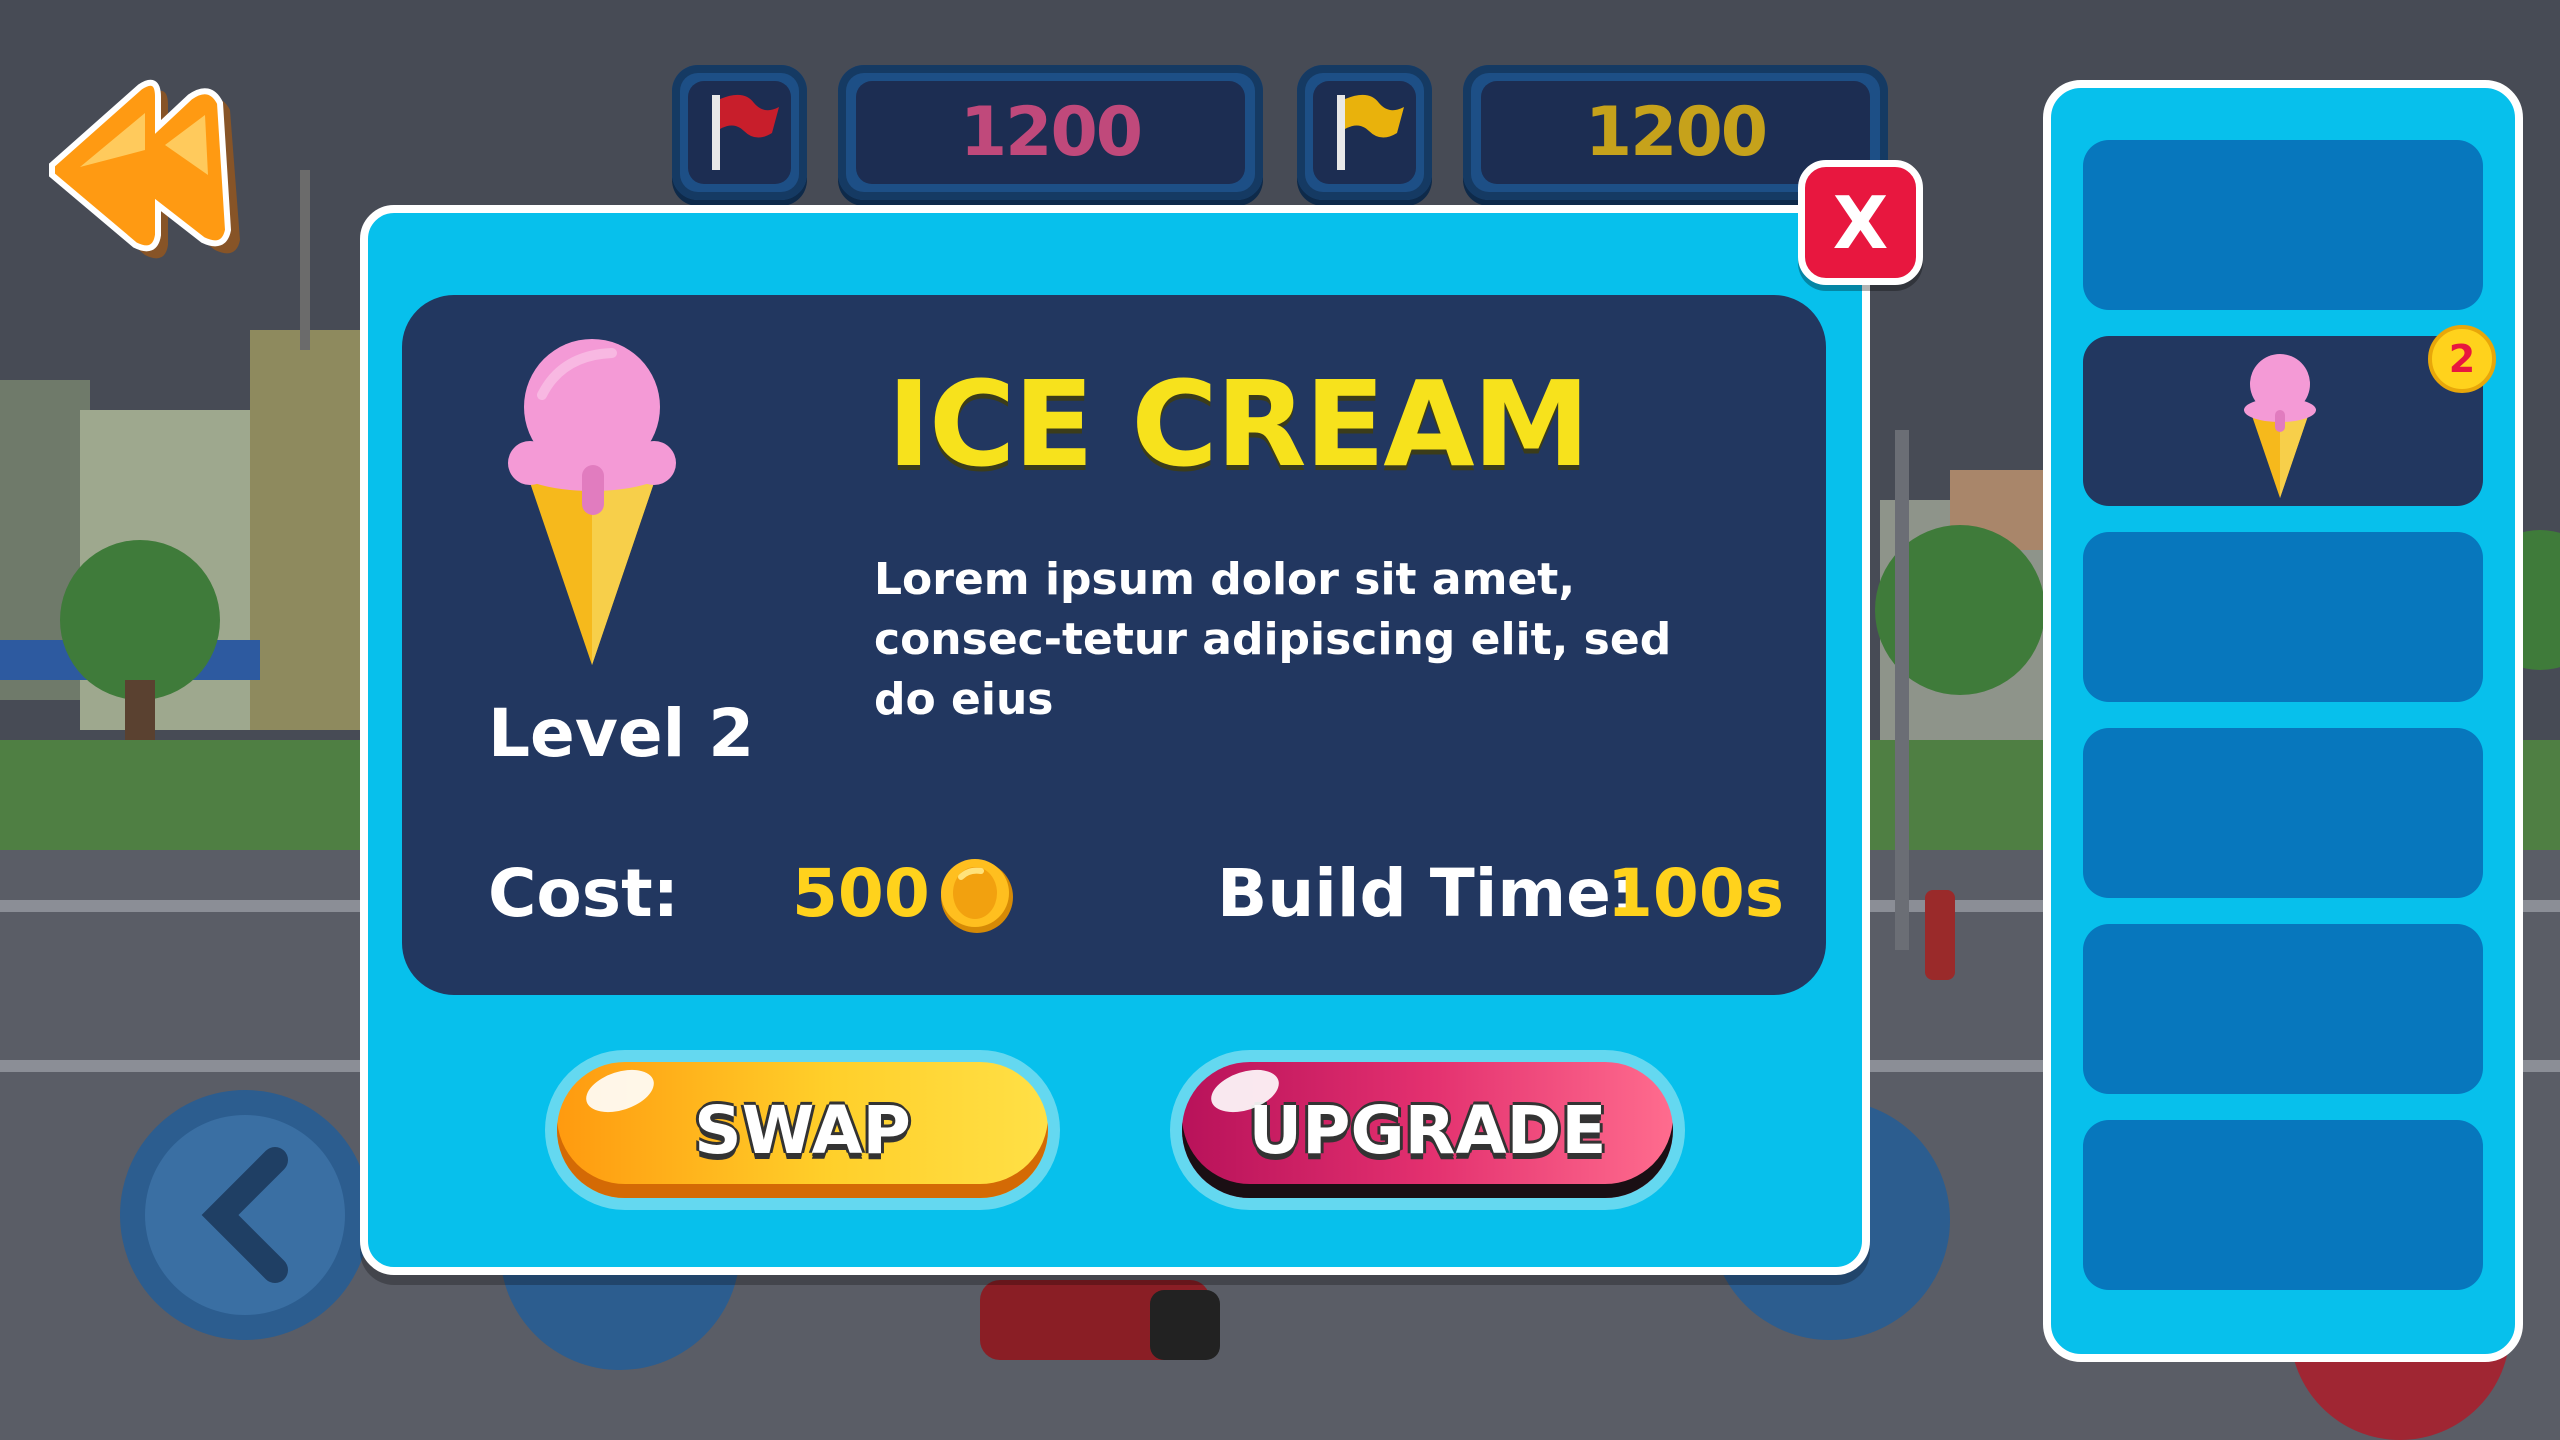 This screenshot has width=2560, height=1440. Describe the element at coordinates (745, 132) in the screenshot. I see `red-flag-icon` at that location.